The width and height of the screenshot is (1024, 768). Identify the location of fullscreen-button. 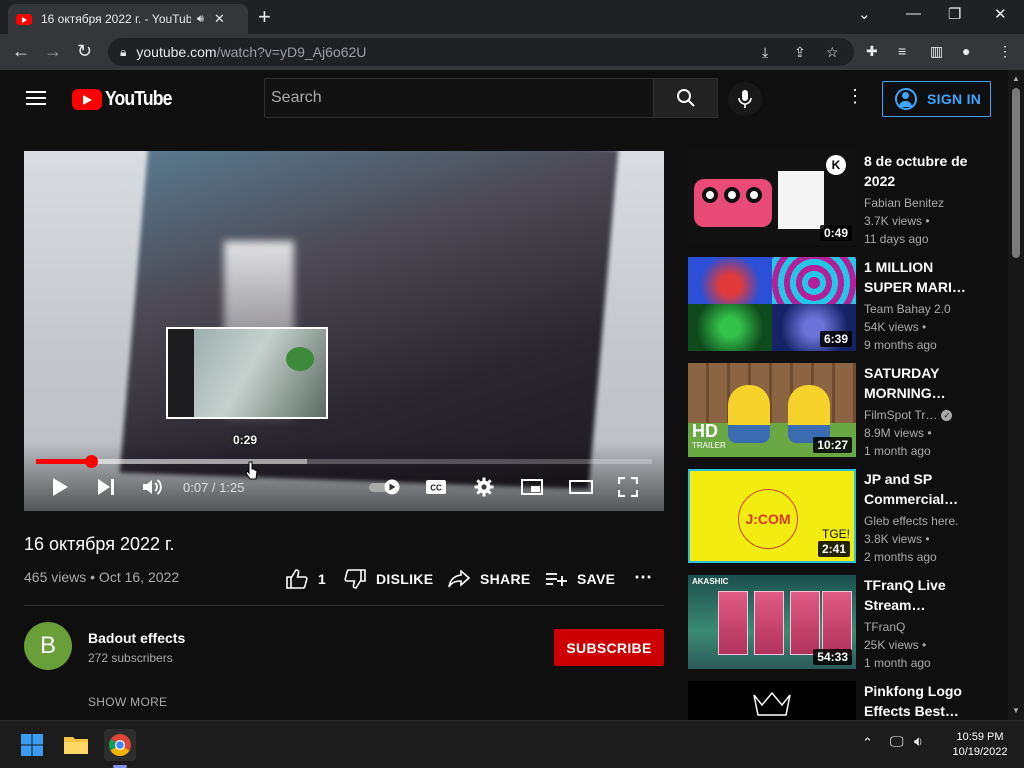
(628, 487).